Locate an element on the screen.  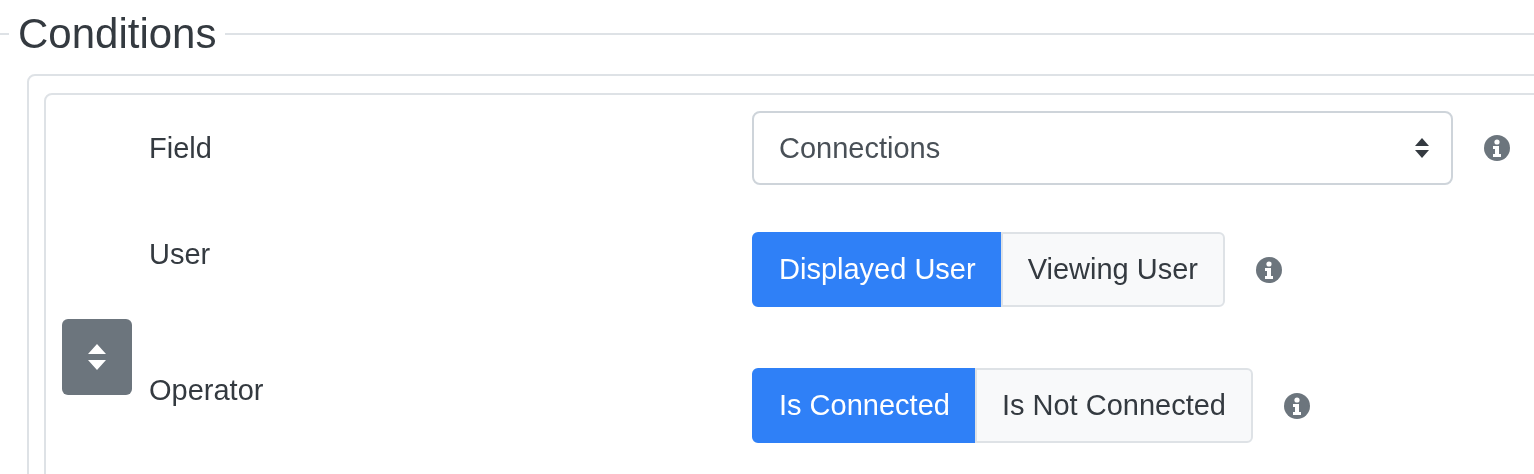
field-label: User is located at coordinates (180, 254).